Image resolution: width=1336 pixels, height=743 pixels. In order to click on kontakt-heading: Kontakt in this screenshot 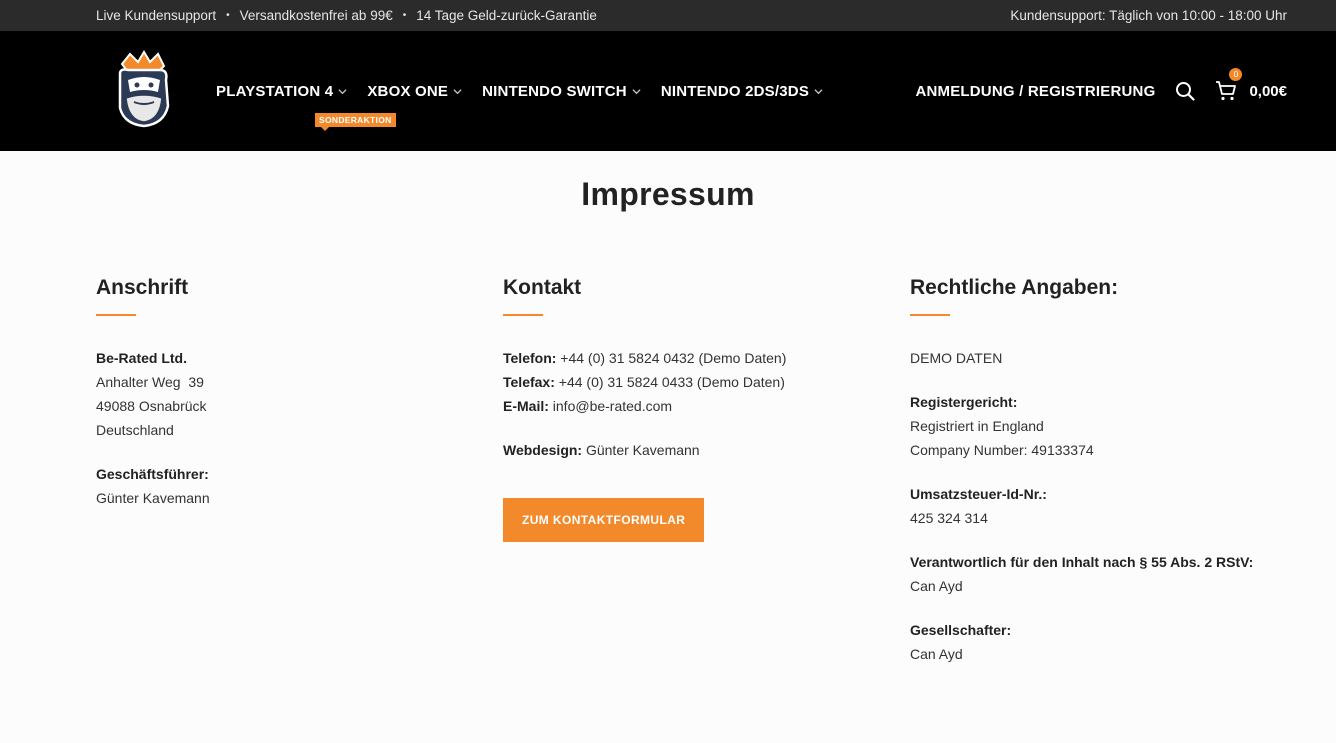, I will do `click(542, 287)`.